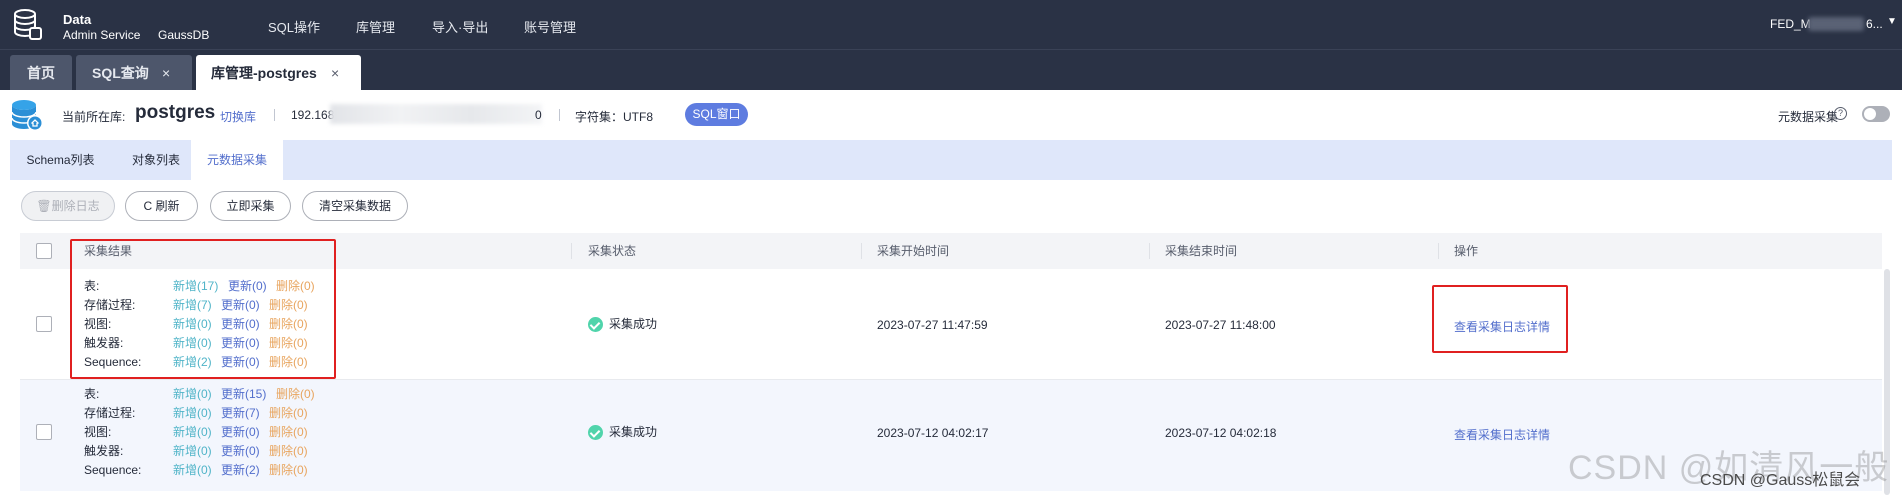 This screenshot has height=495, width=1902. I want to click on sub-tab-bar: Schema列表 对象列表 元数据采集, so click(951, 160).